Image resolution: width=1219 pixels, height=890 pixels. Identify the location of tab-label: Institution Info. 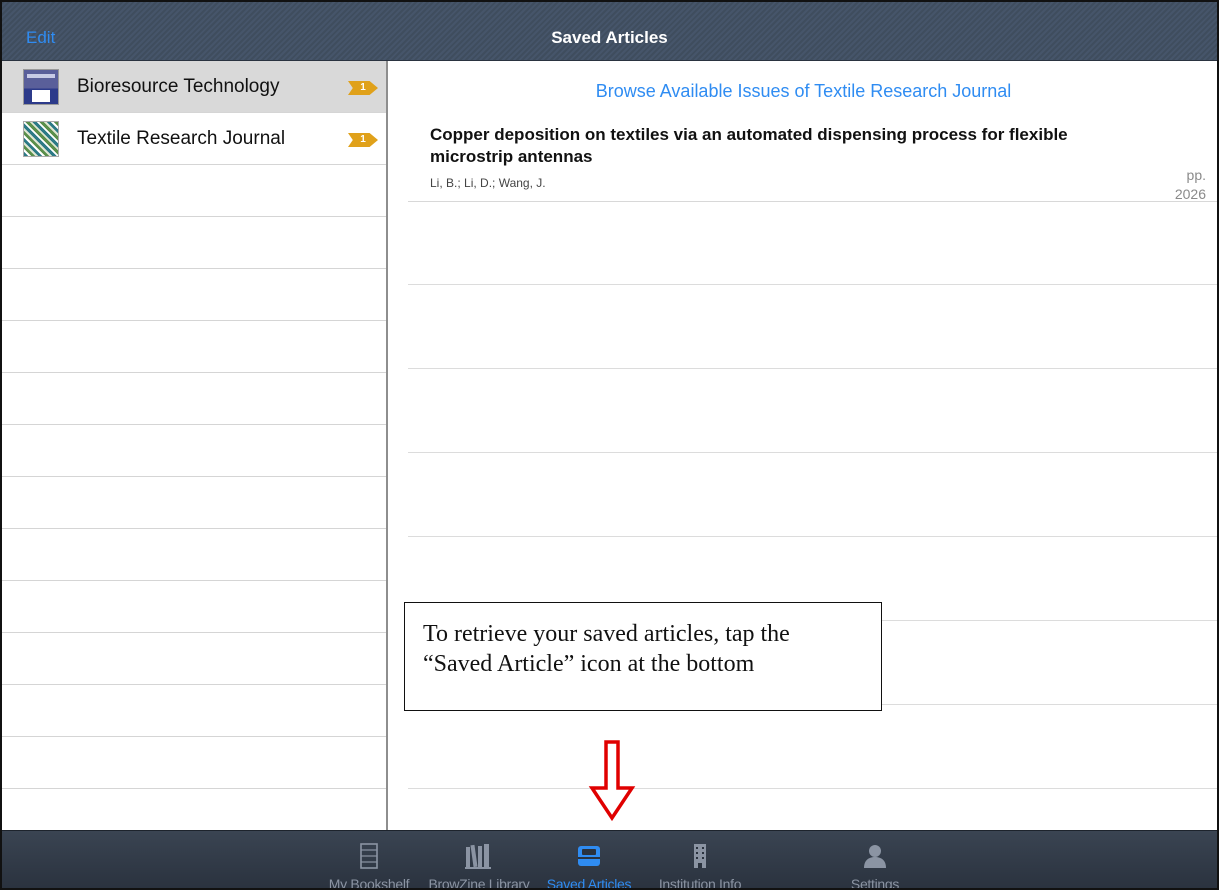
(700, 883).